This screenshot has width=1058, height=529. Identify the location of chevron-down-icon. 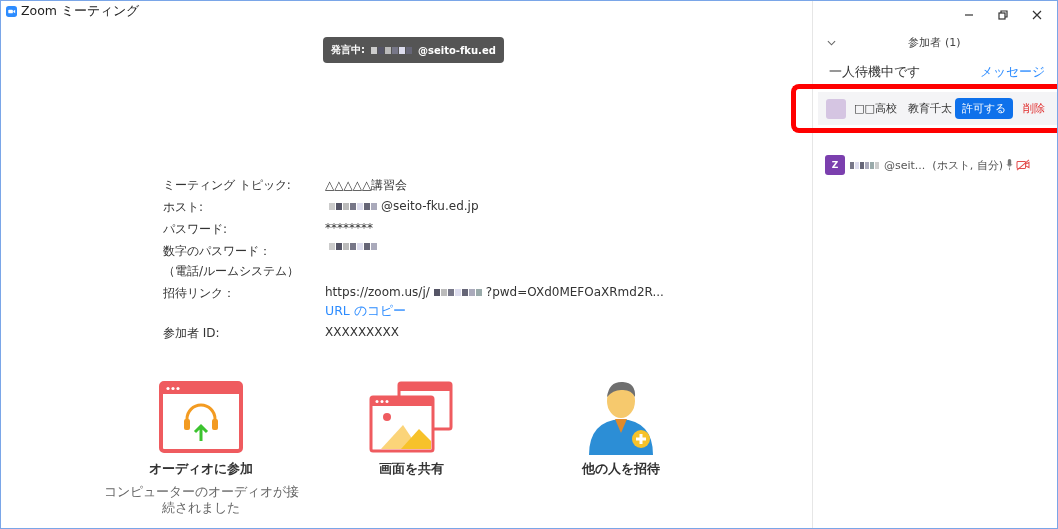
(831, 42).